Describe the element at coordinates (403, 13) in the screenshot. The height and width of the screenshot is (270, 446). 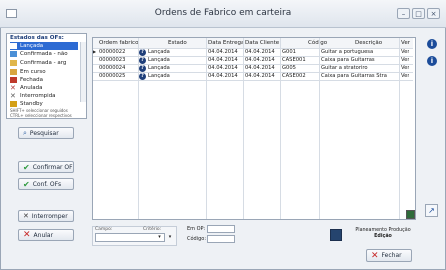
I see `minimize-button: –` at that location.